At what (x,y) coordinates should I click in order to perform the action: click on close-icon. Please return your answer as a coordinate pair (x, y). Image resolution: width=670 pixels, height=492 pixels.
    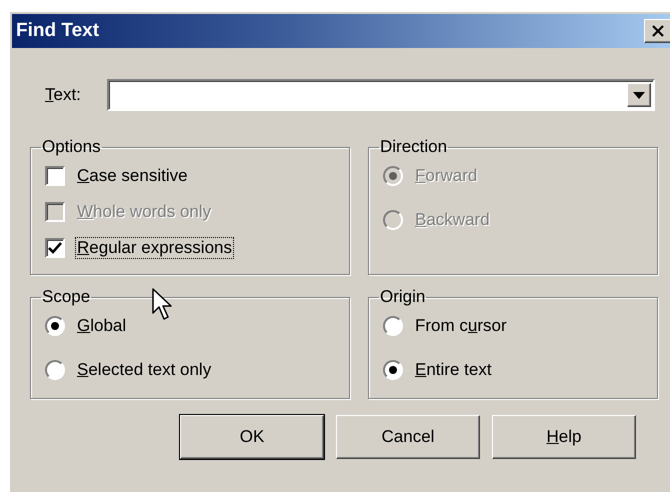
    Looking at the image, I should click on (658, 31).